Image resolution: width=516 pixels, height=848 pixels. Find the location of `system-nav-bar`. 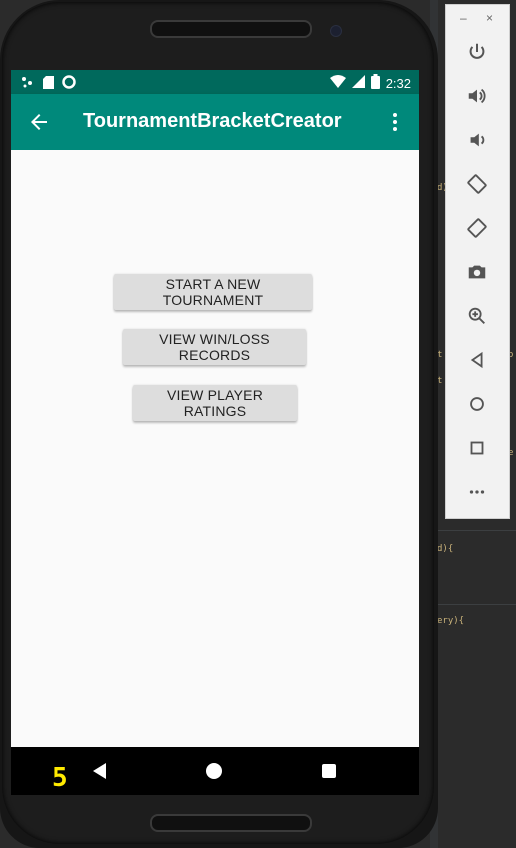

system-nav-bar is located at coordinates (215, 771).